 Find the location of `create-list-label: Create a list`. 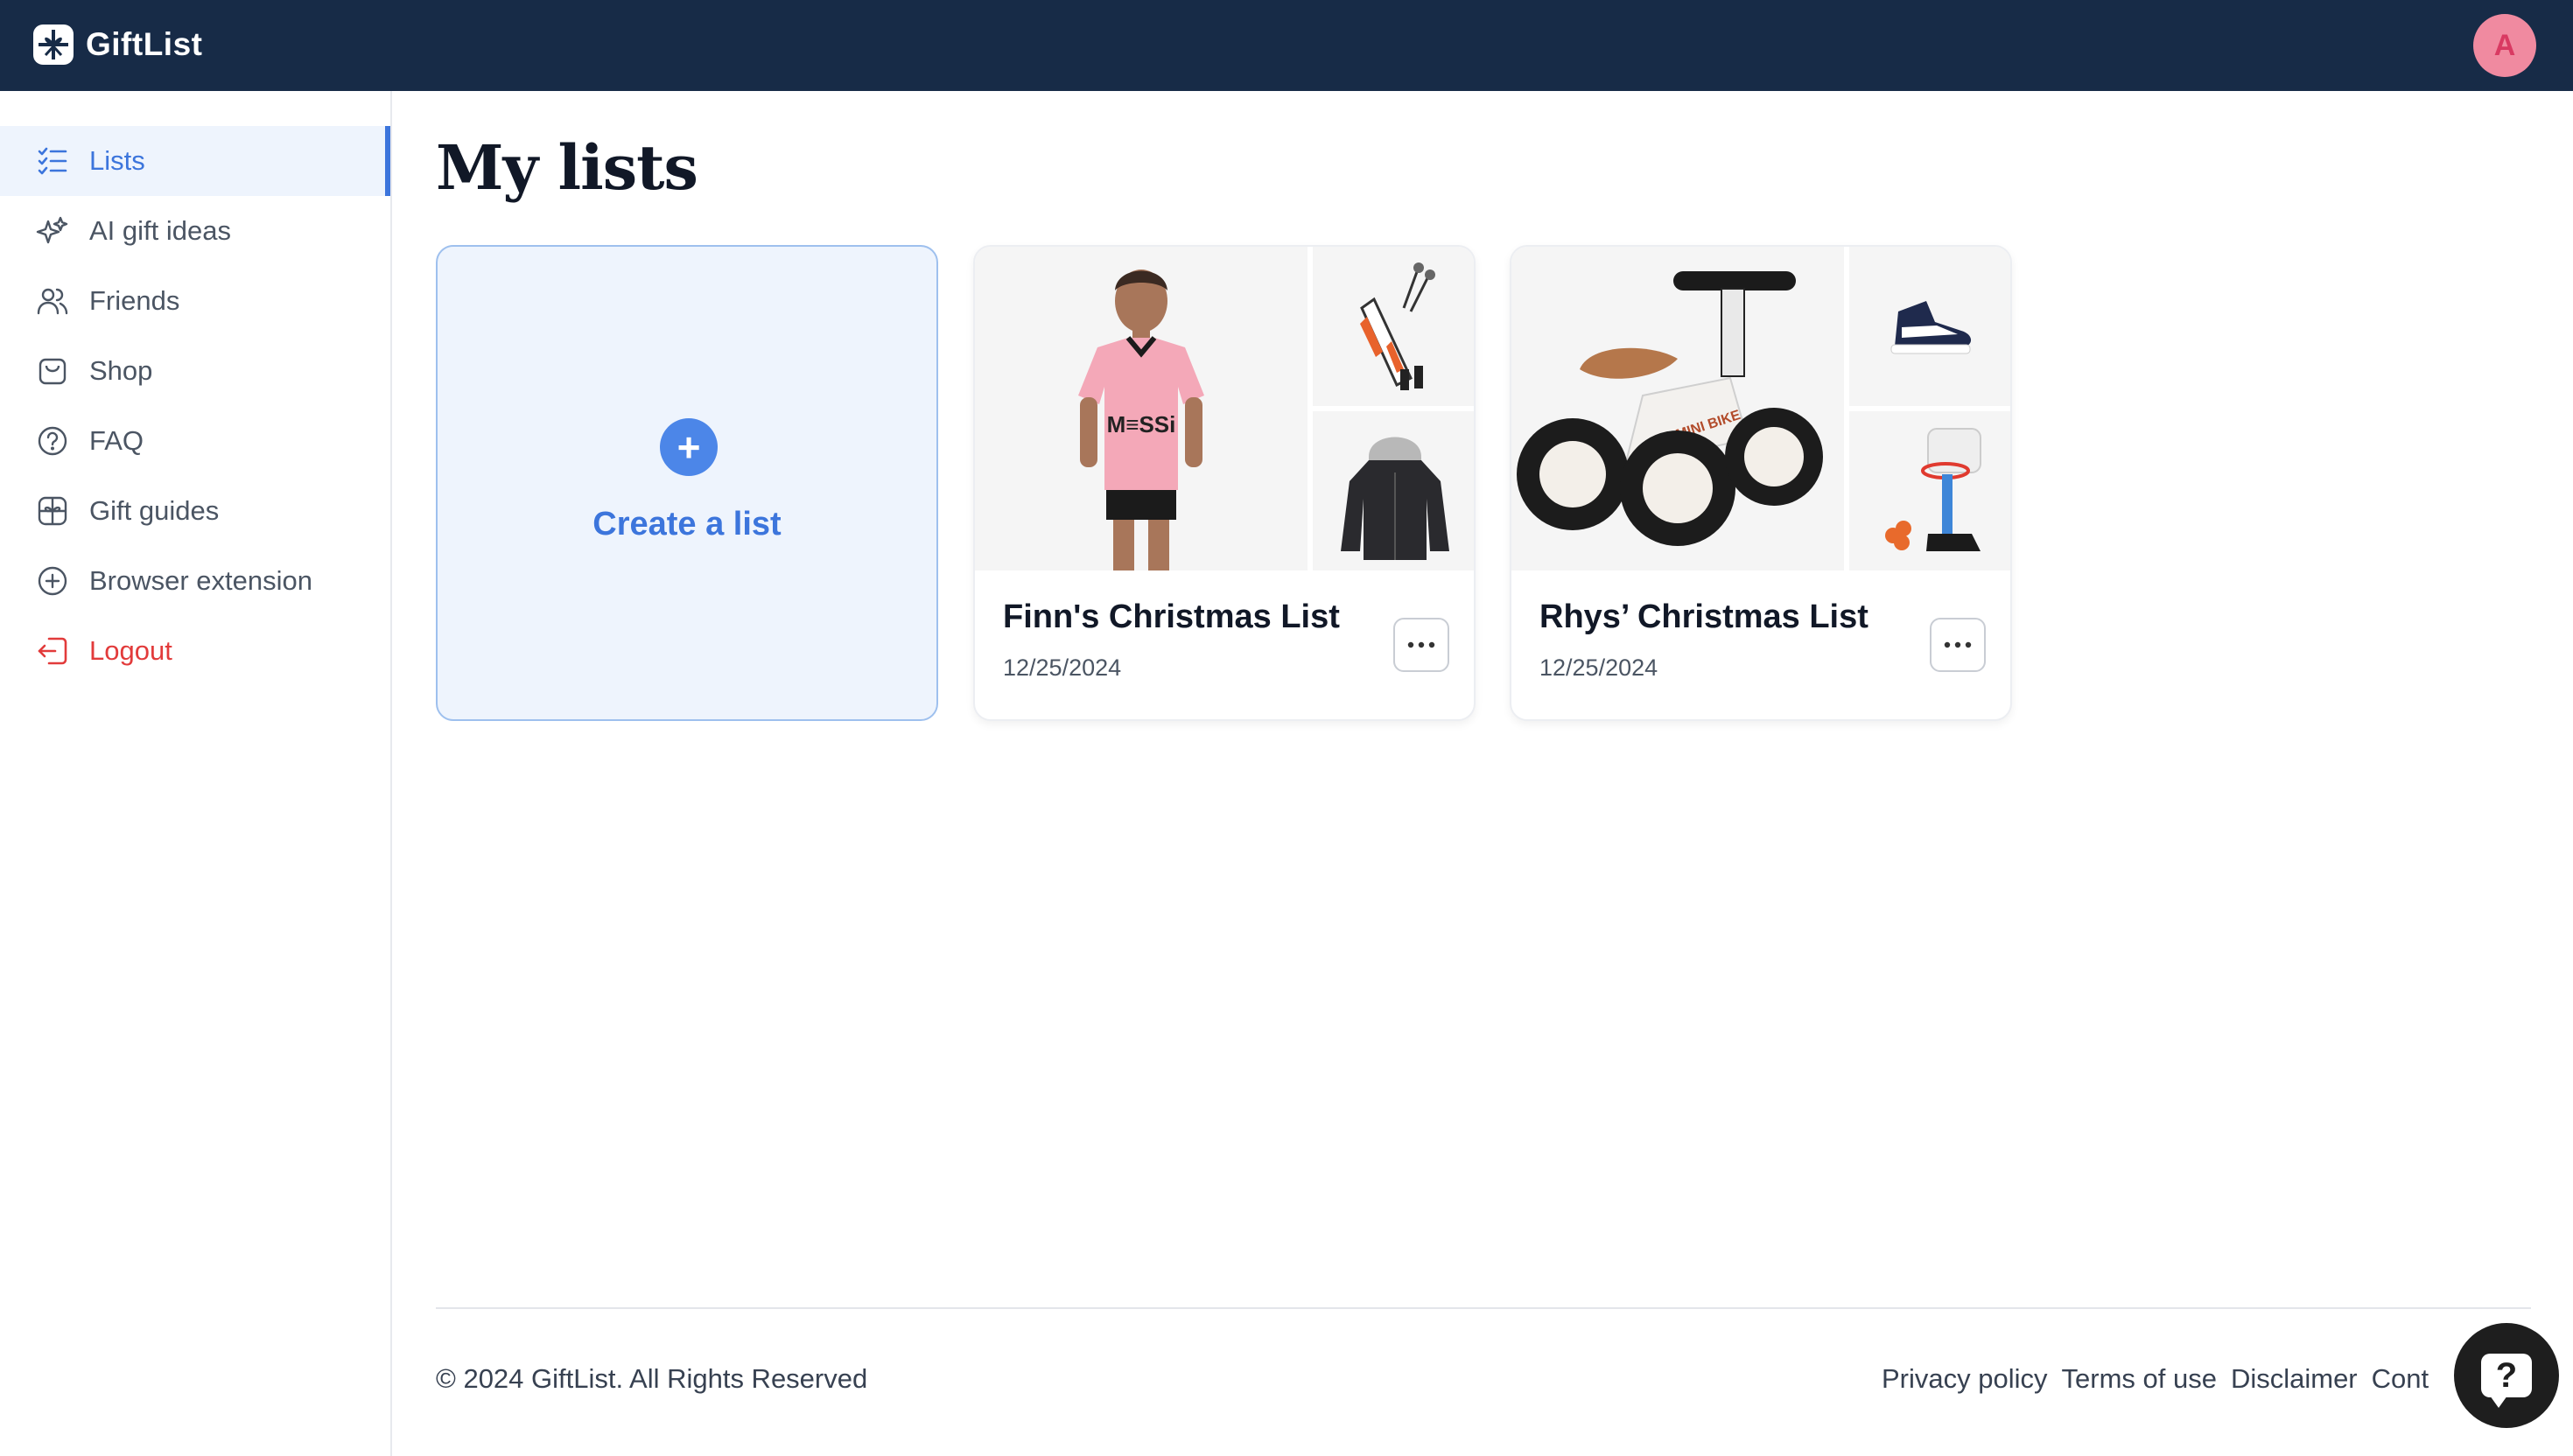

create-list-label: Create a list is located at coordinates (687, 524).